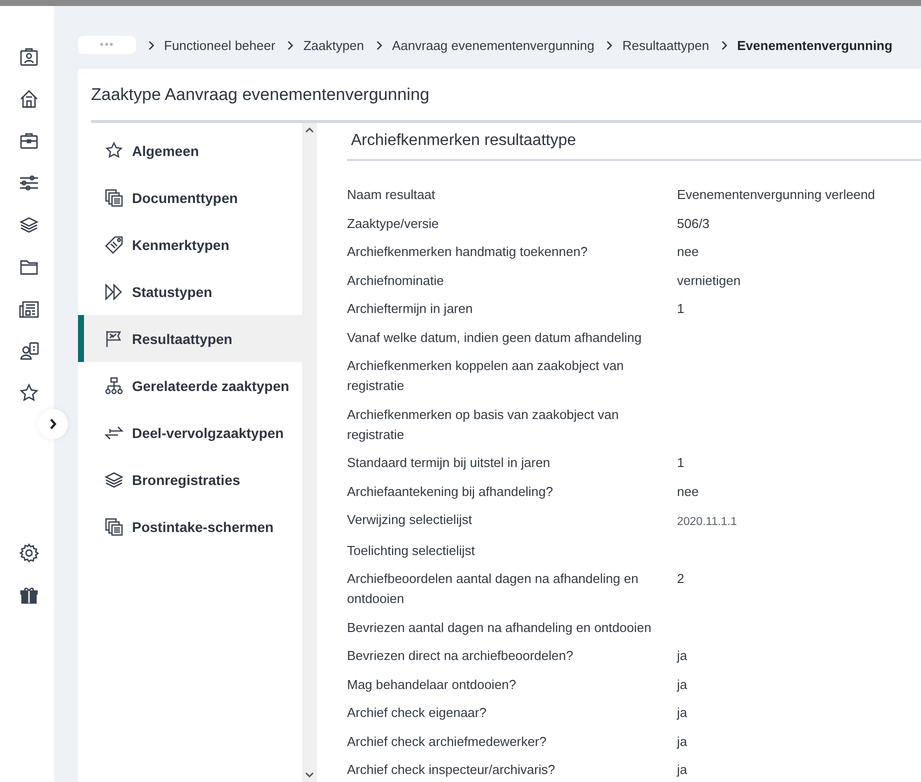 The width and height of the screenshot is (921, 782). What do you see at coordinates (333, 45) in the screenshot?
I see `breadcrumb-link: Zaaktypen` at bounding box center [333, 45].